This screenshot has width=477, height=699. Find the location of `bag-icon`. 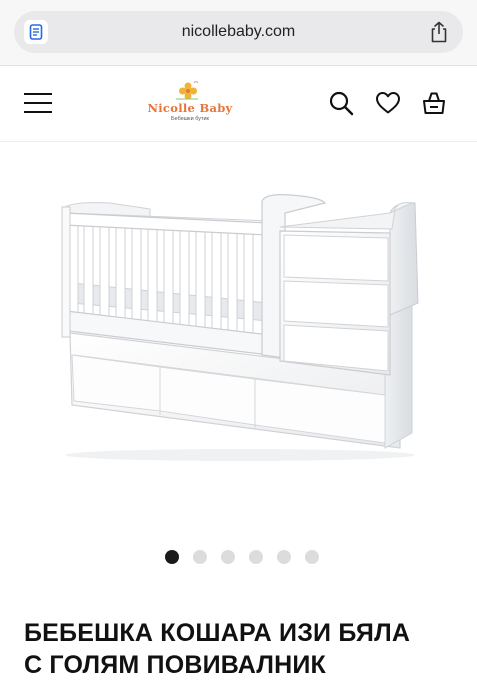

bag-icon is located at coordinates (434, 103).